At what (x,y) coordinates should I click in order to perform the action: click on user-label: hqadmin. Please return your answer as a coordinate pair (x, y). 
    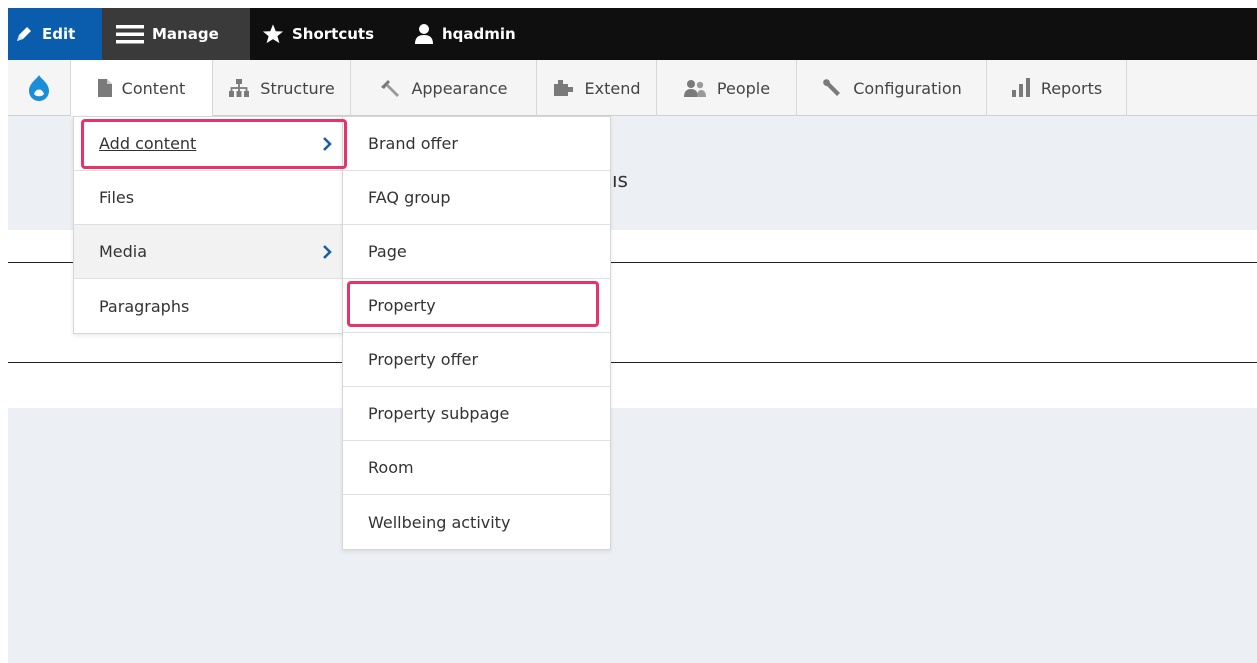
    Looking at the image, I should click on (479, 34).